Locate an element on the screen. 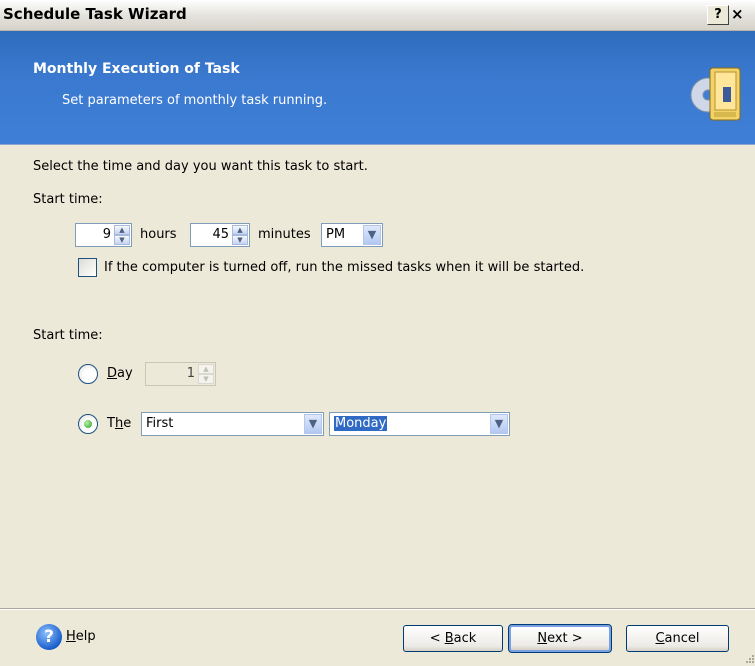 This screenshot has height=666, width=755. day-radio-label: Day is located at coordinates (120, 373).